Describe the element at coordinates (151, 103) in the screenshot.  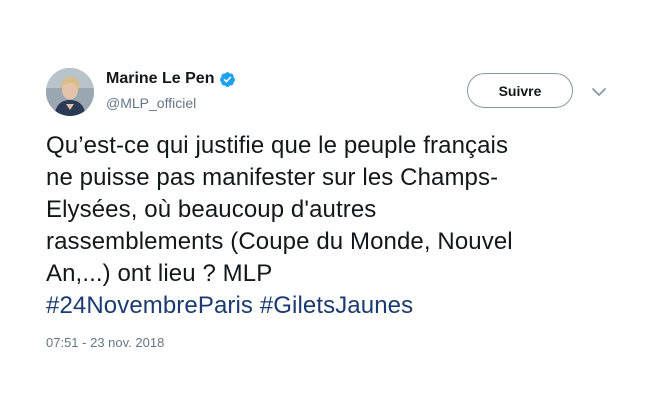
I see `author-handle: @MLP_officiel` at that location.